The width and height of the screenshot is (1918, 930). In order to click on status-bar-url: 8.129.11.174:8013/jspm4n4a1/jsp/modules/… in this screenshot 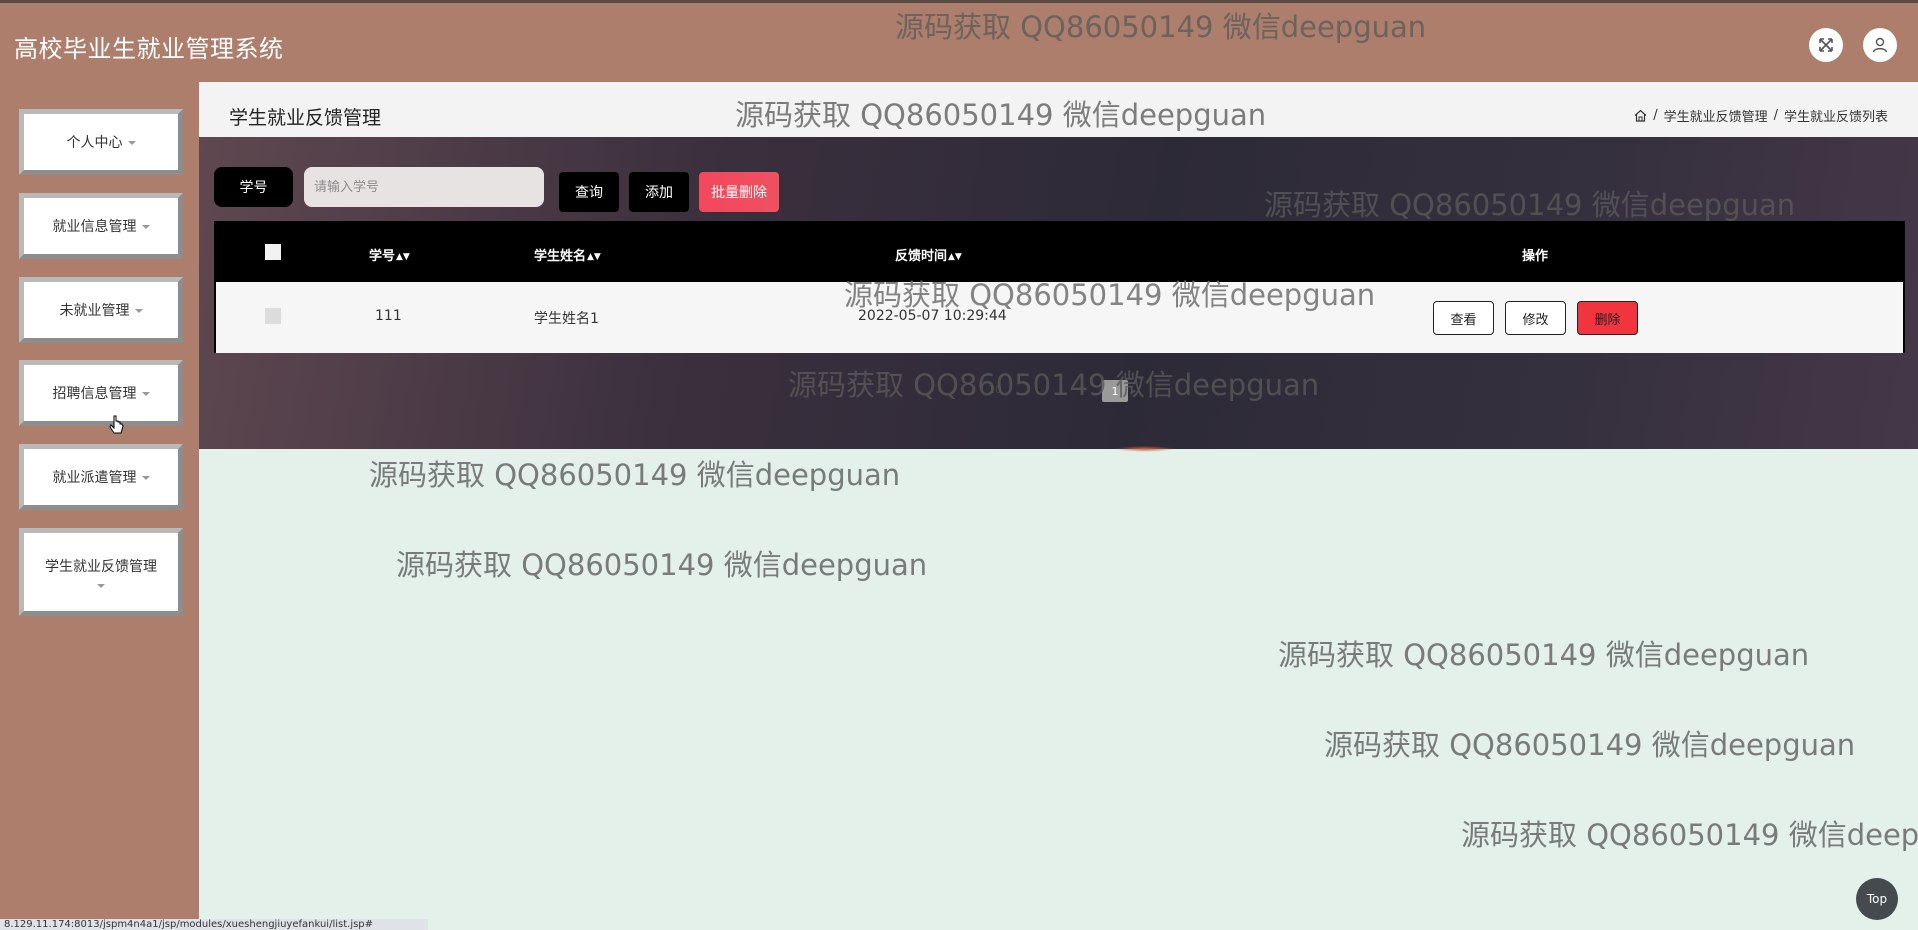, I will do `click(214, 924)`.